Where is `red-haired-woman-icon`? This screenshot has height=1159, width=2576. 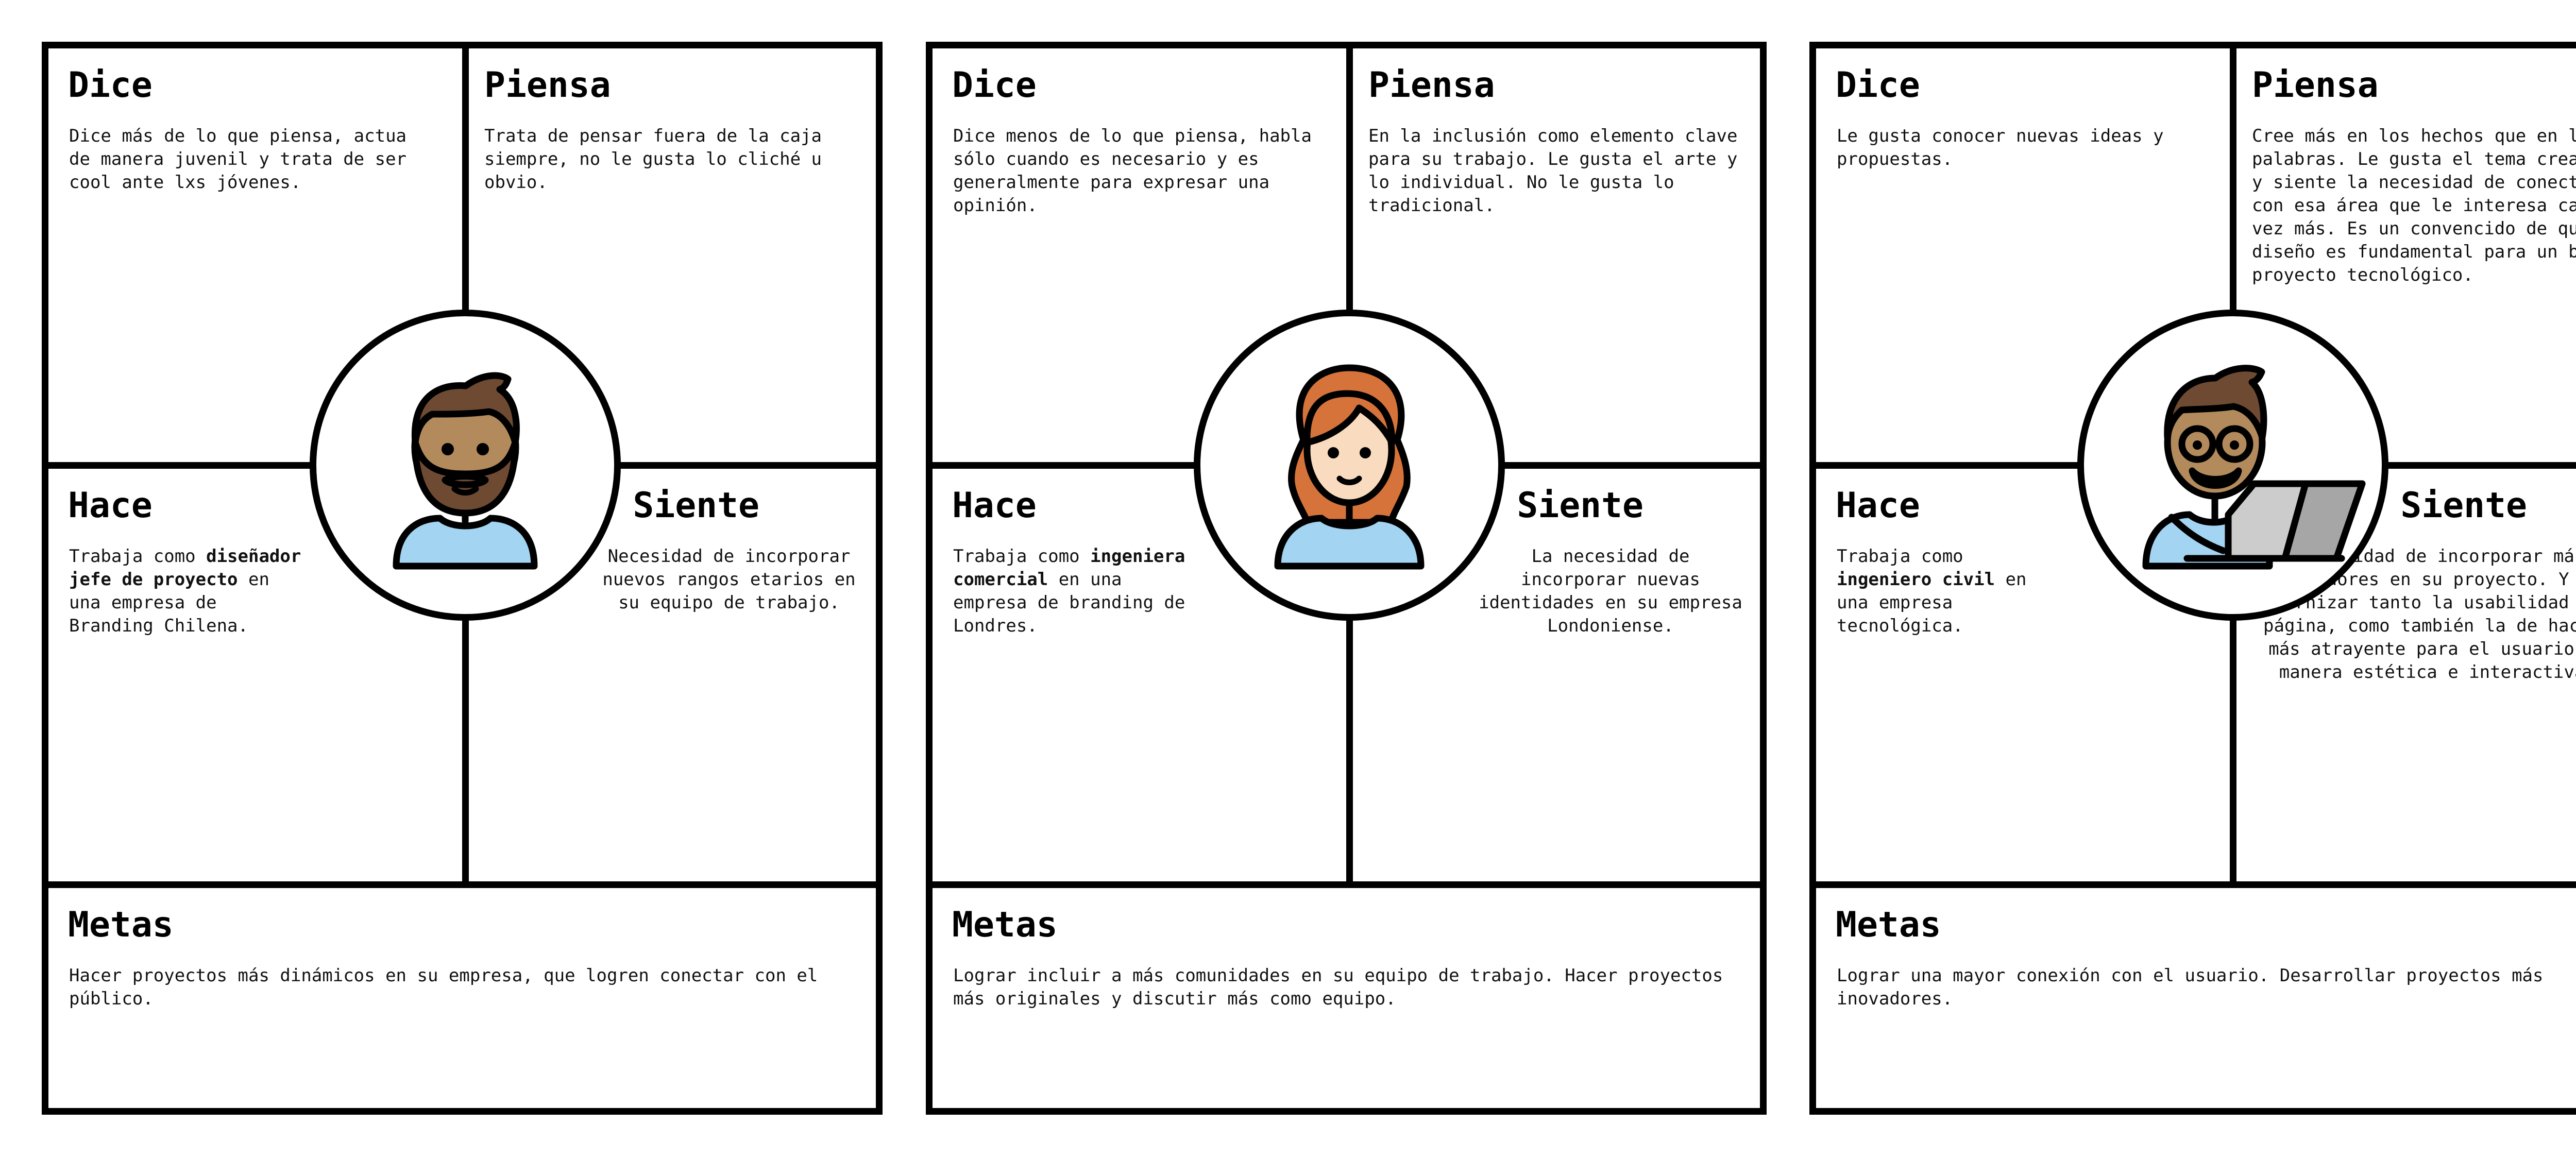 red-haired-woman-icon is located at coordinates (1349, 467).